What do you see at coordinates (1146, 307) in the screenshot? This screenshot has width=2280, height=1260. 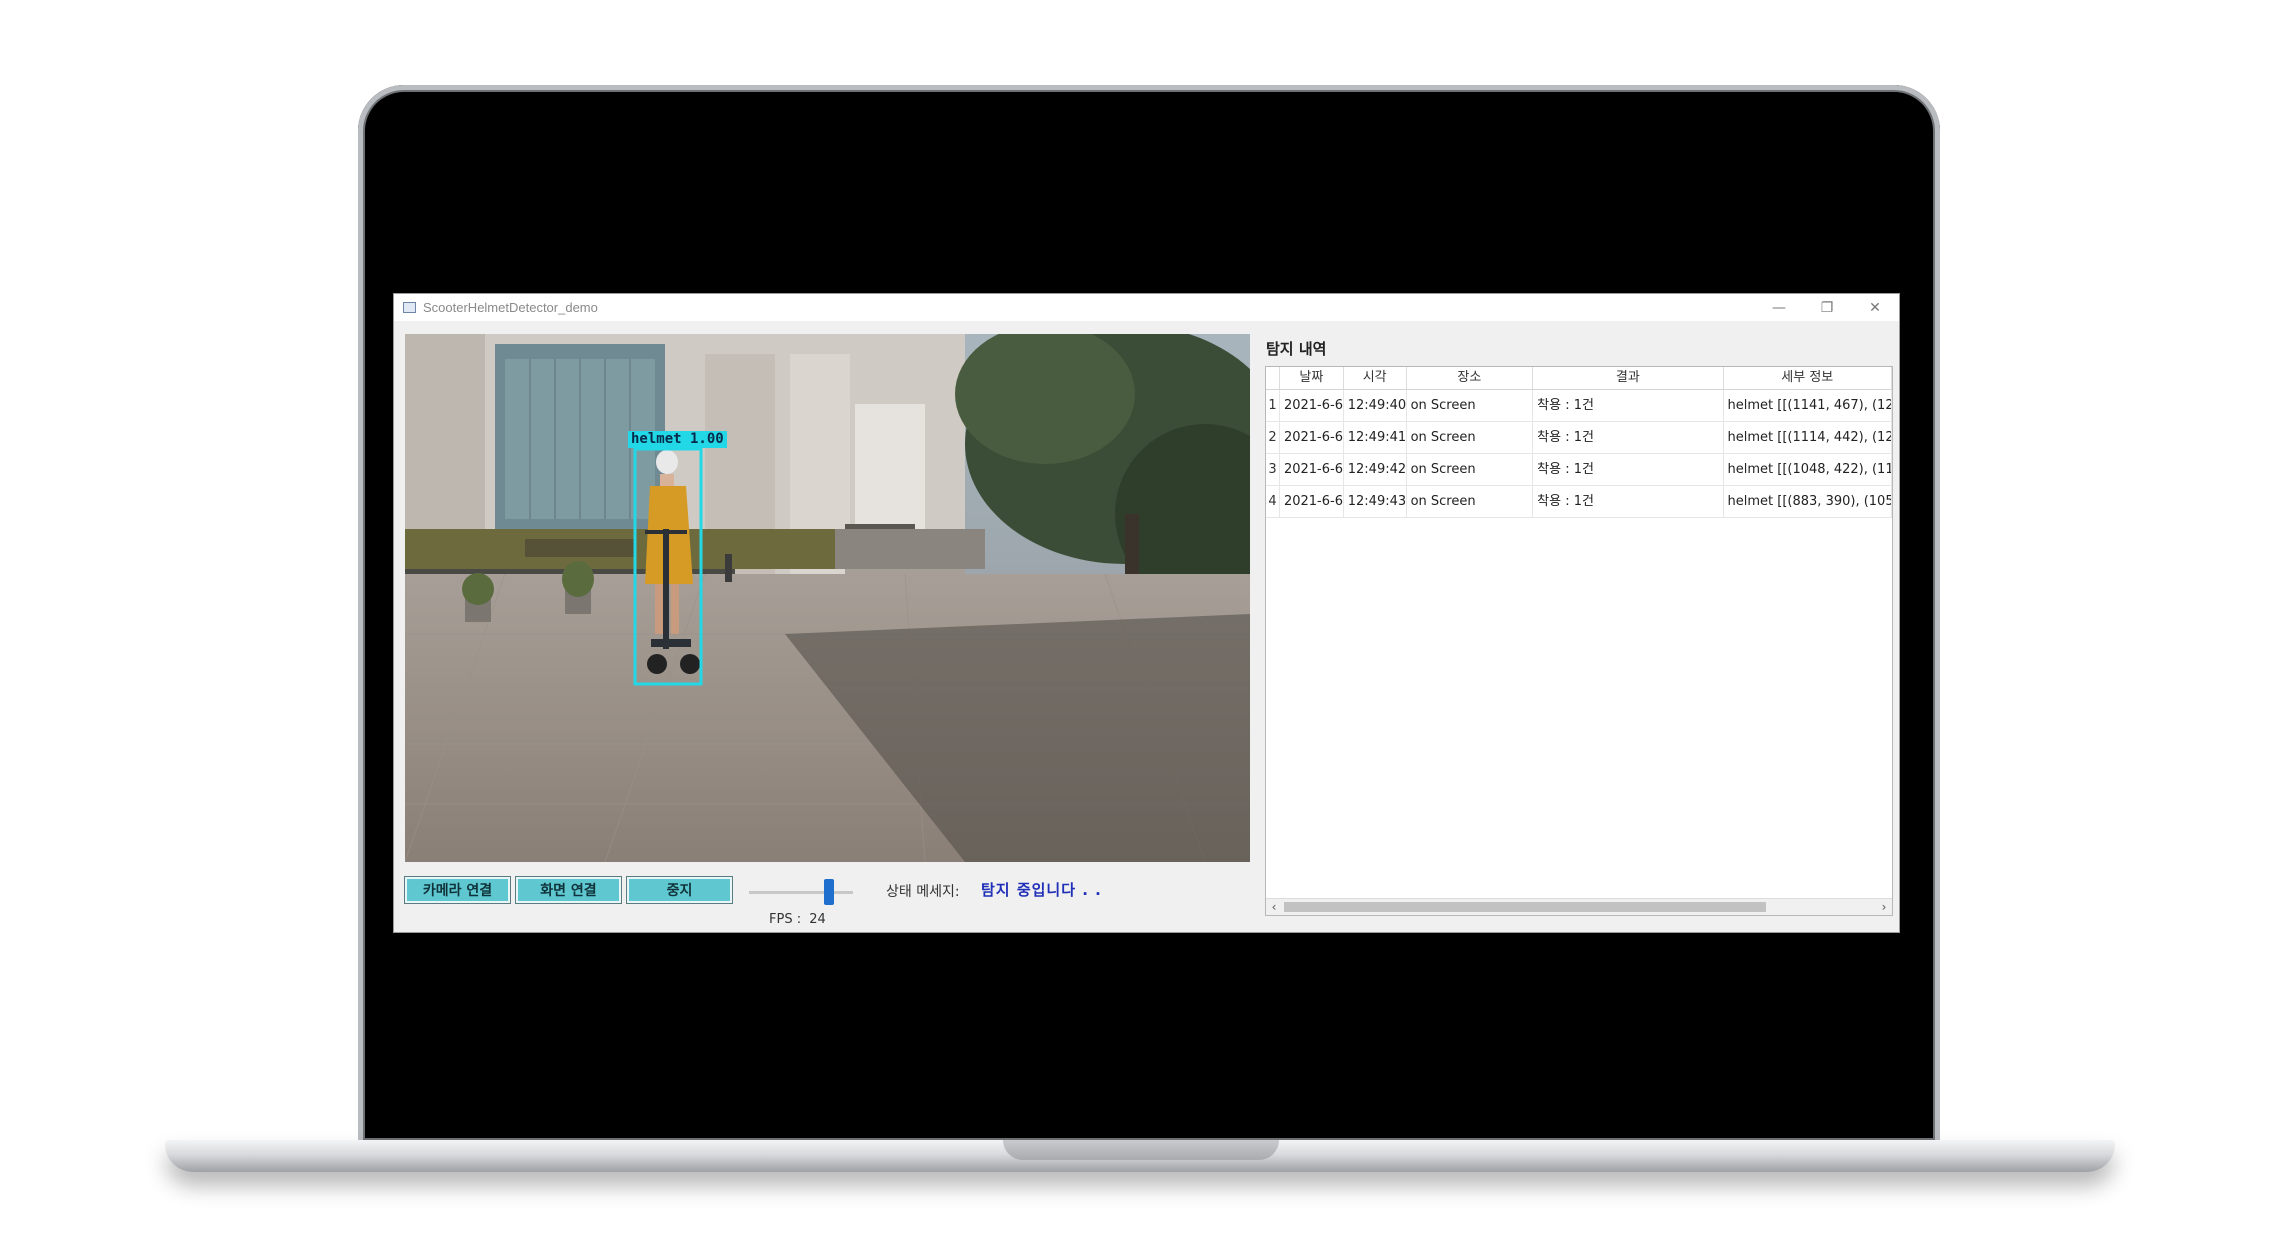 I see `title-bar: ScooterHelmetDetector_demo — ❐ ✕` at bounding box center [1146, 307].